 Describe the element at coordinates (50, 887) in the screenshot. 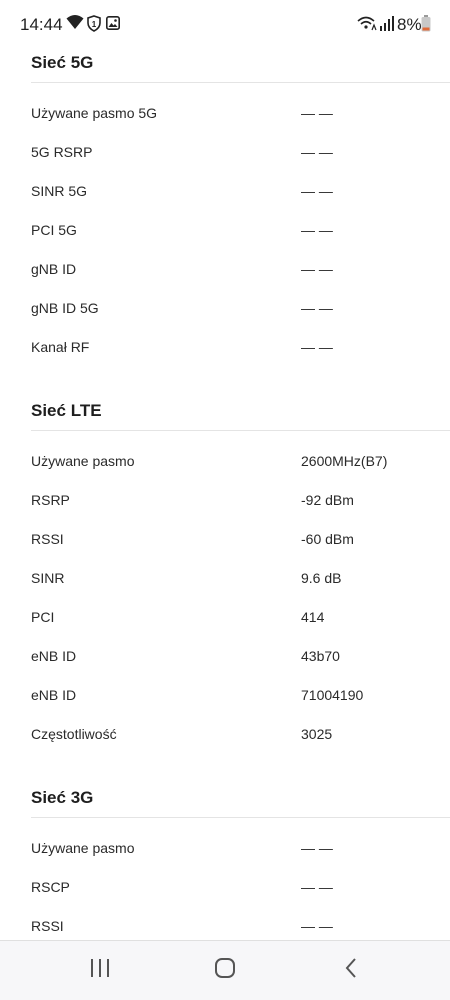

I see `row-label: RSCP` at that location.